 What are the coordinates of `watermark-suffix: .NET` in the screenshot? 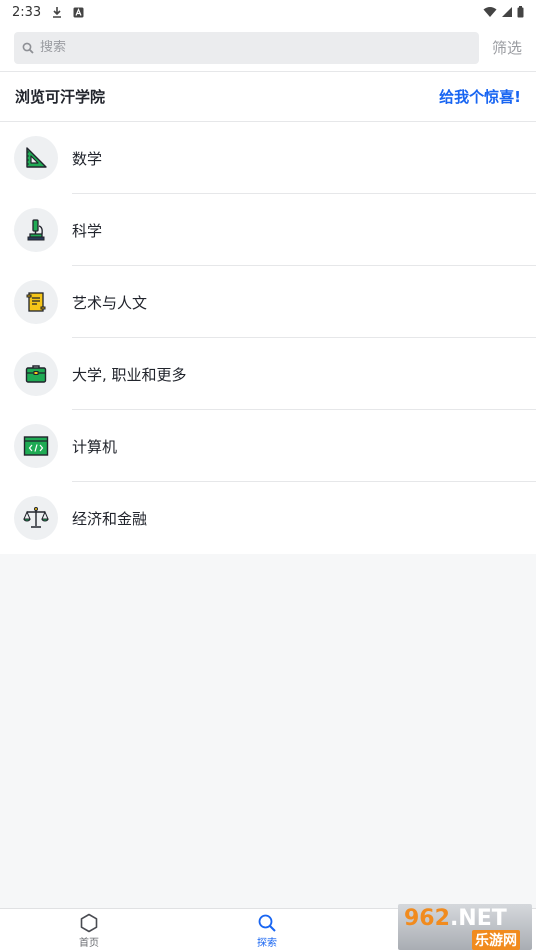 It's located at (478, 918).